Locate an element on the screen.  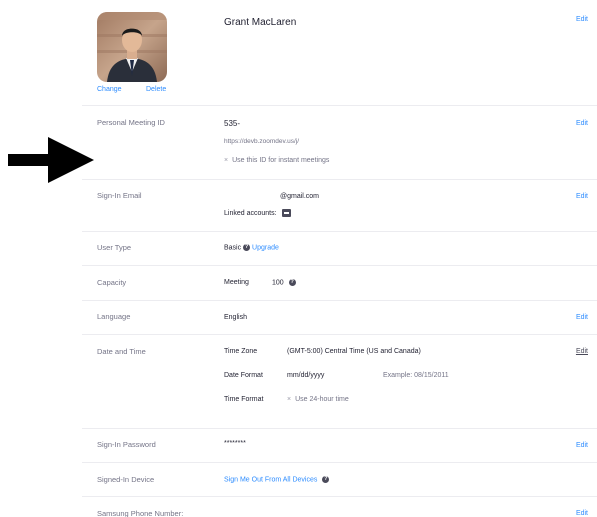
linked-account-icon is located at coordinates (286, 213).